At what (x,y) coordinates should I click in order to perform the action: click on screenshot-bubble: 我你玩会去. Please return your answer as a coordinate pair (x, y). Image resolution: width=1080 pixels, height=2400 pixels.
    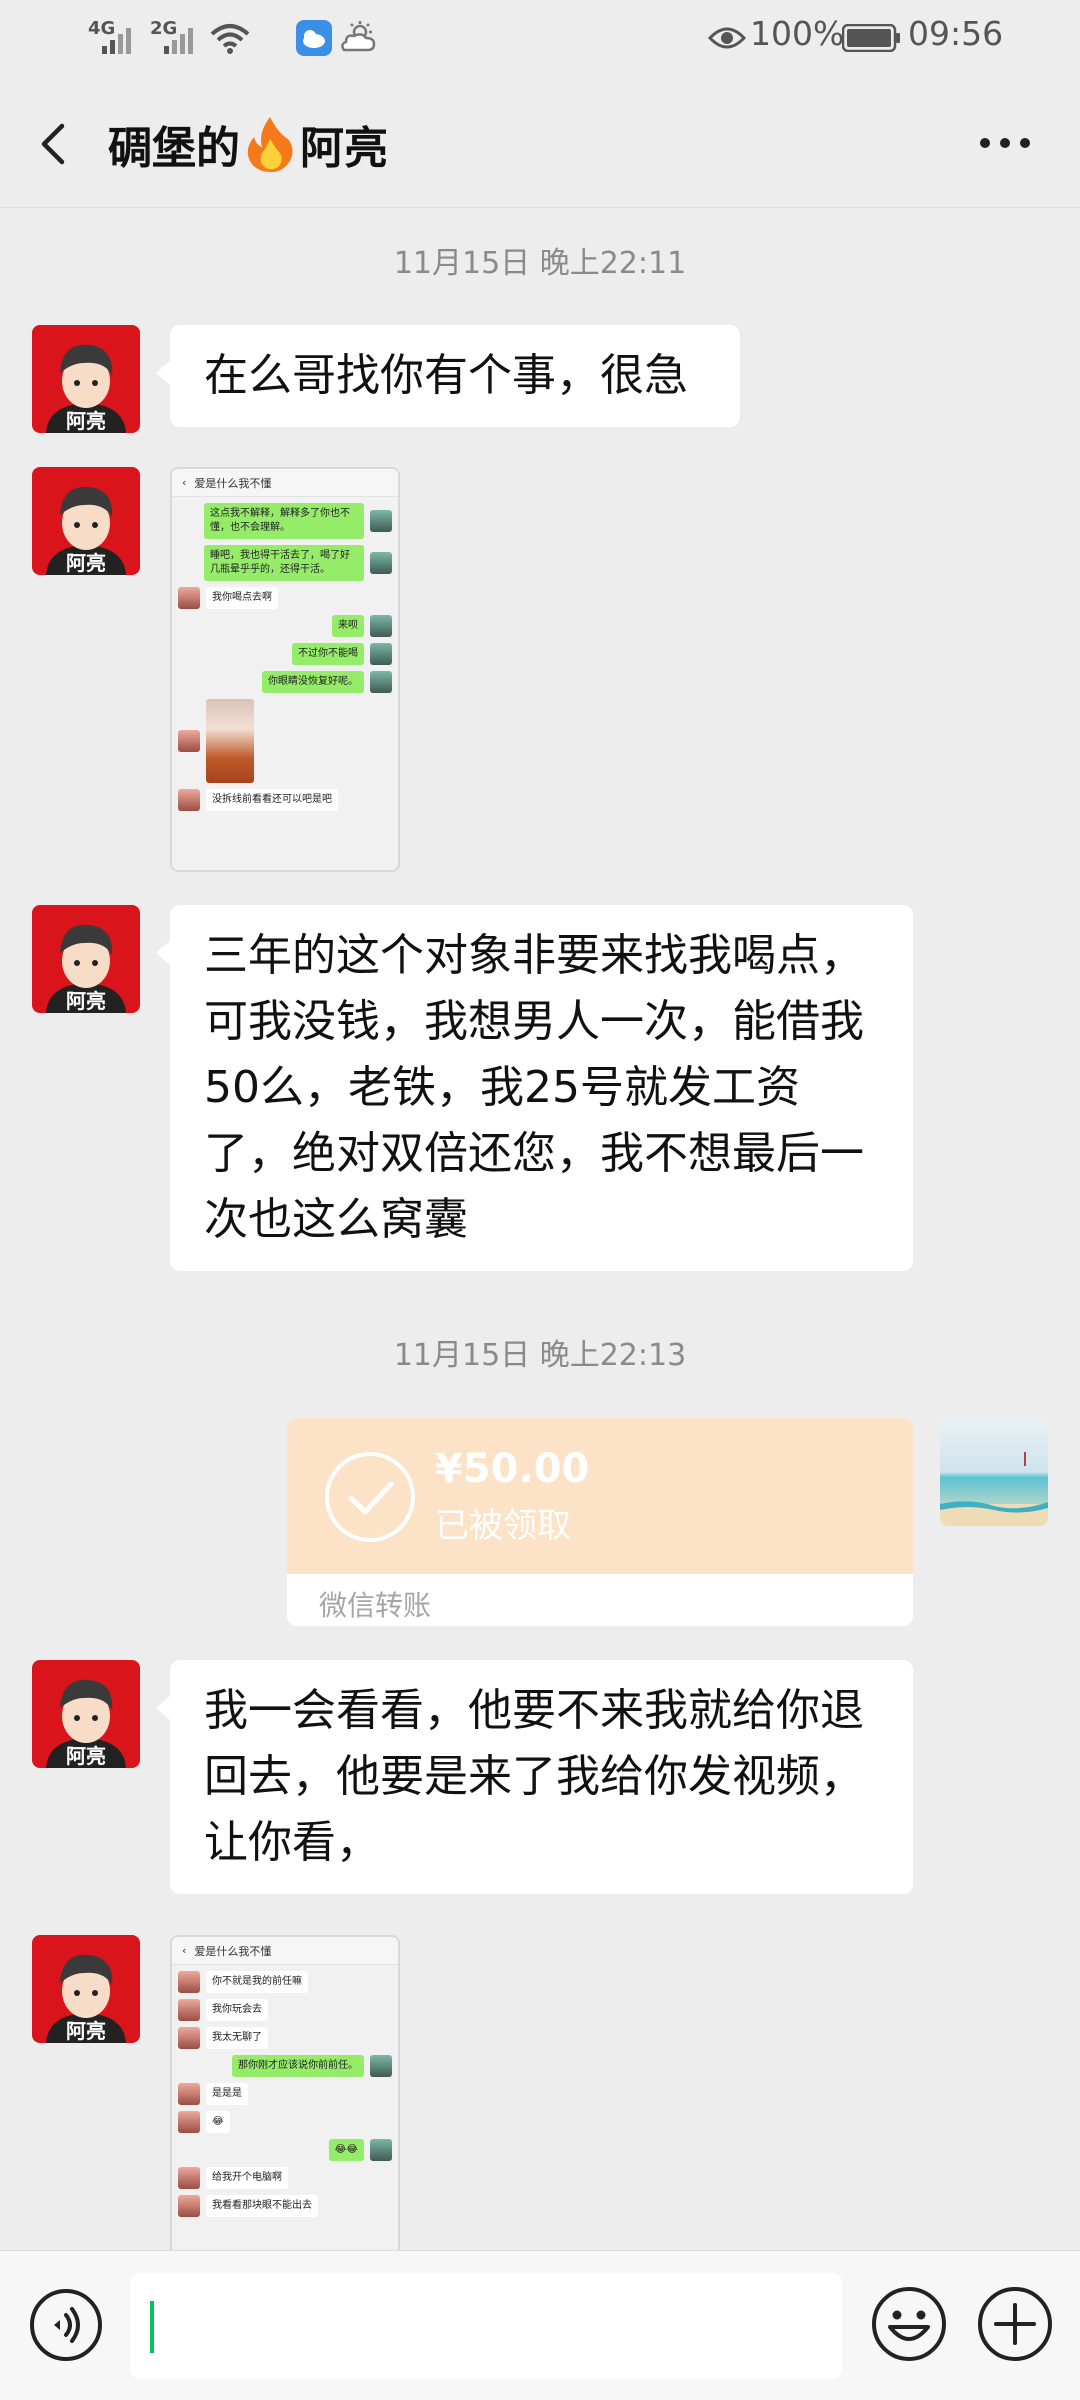
    Looking at the image, I should click on (237, 2010).